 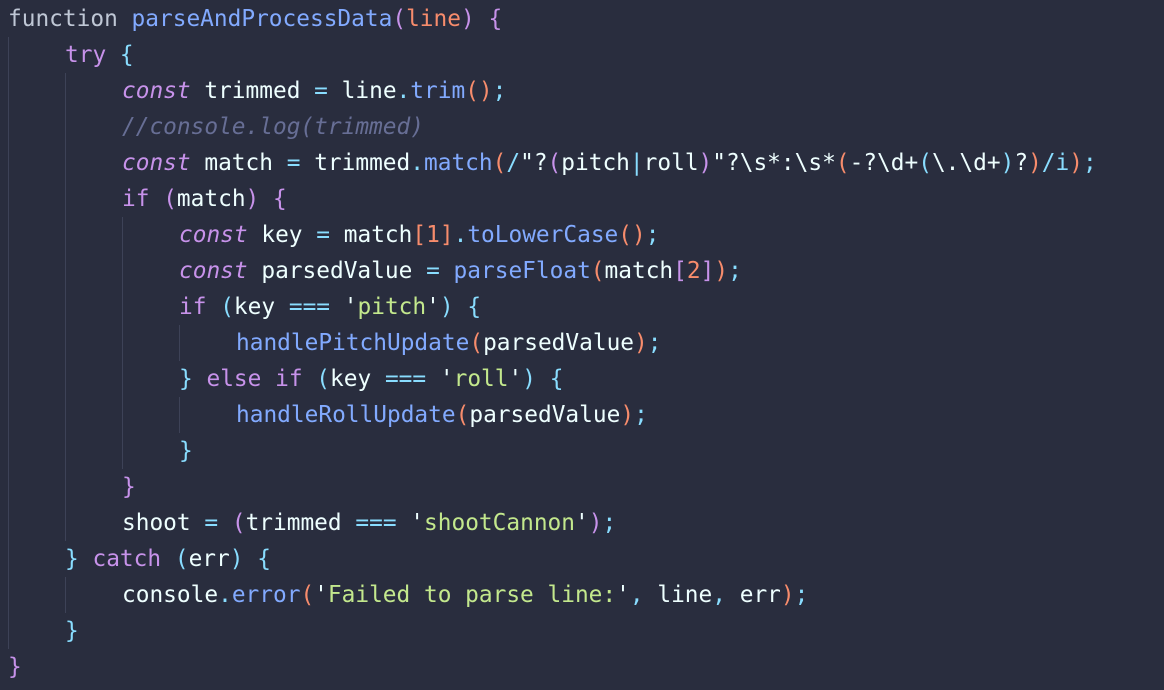 I want to click on code-token: console, so click(x=170, y=595).